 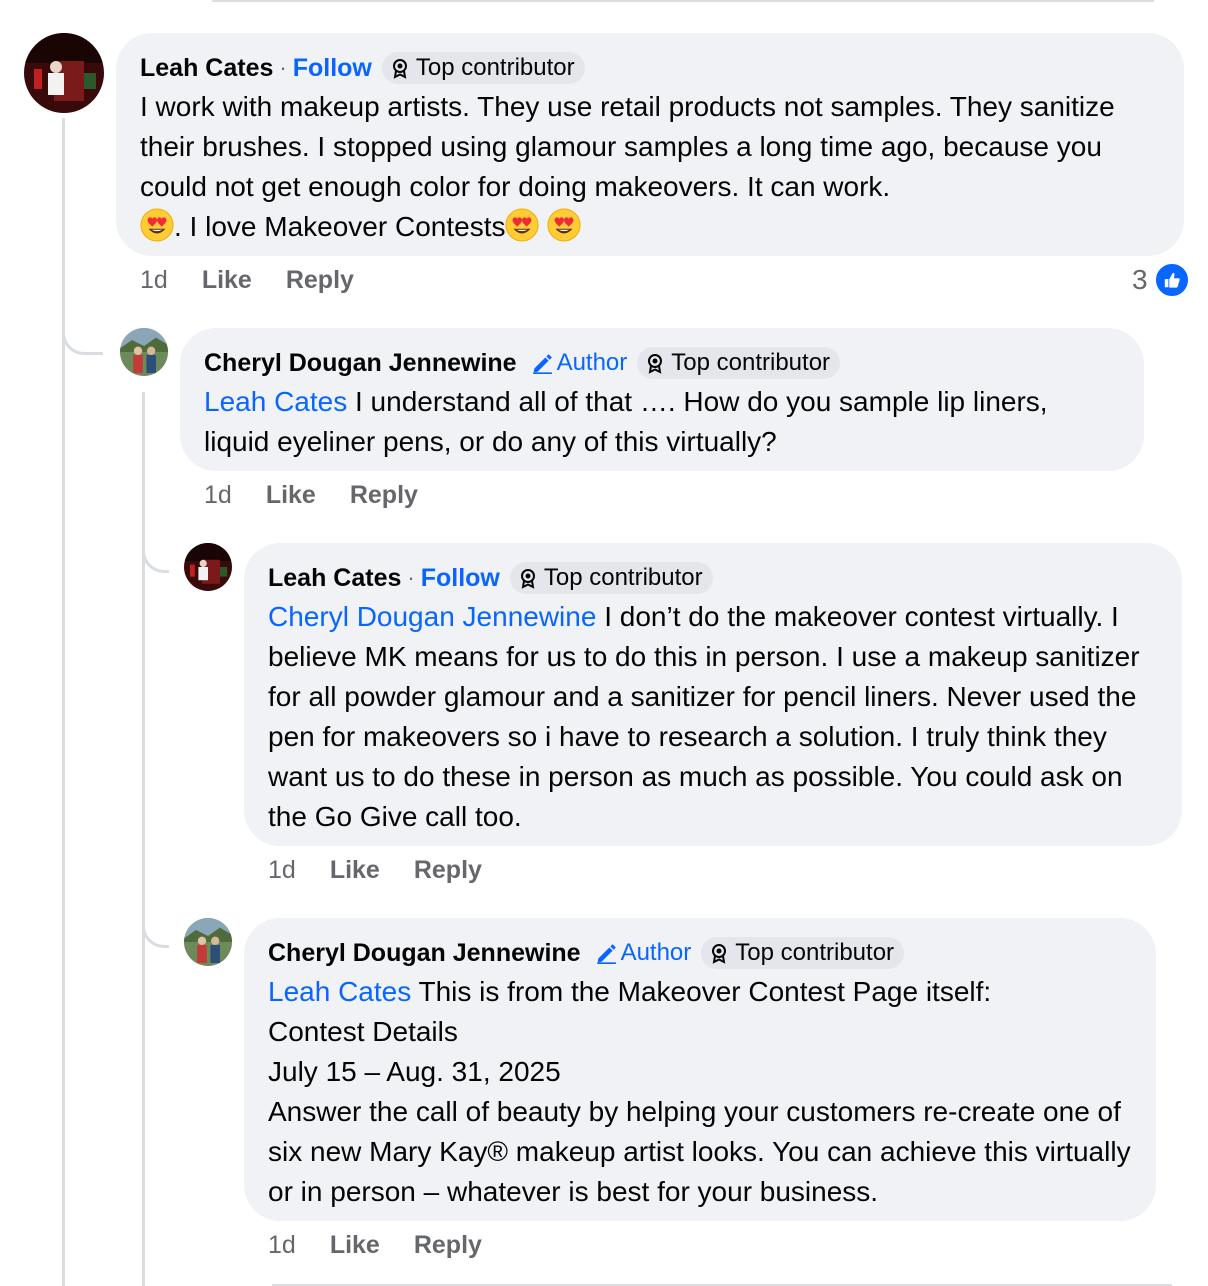 What do you see at coordinates (1171, 280) in the screenshot?
I see `thumbs-up-icon` at bounding box center [1171, 280].